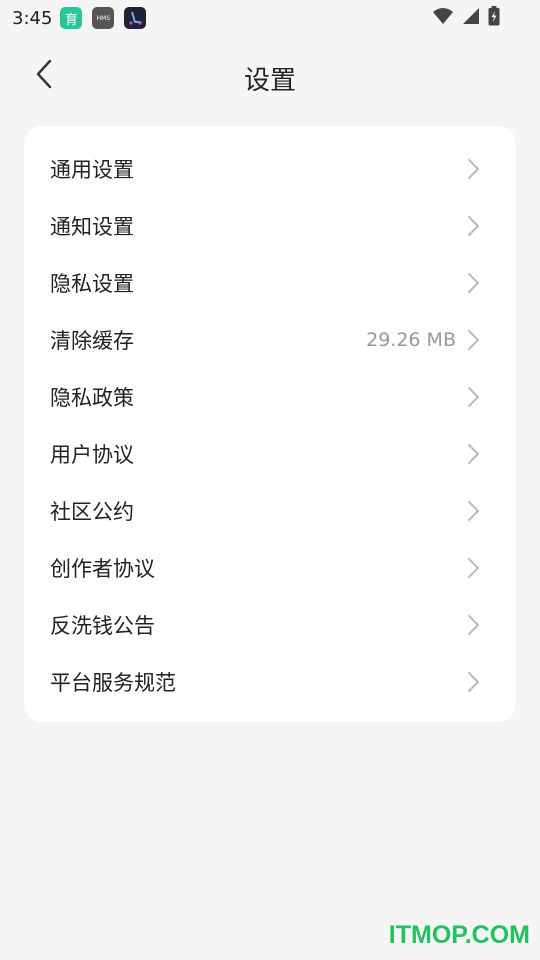 The width and height of the screenshot is (540, 960). What do you see at coordinates (270, 567) in the screenshot?
I see `settings-item-creator-agreement: 创作者协议` at bounding box center [270, 567].